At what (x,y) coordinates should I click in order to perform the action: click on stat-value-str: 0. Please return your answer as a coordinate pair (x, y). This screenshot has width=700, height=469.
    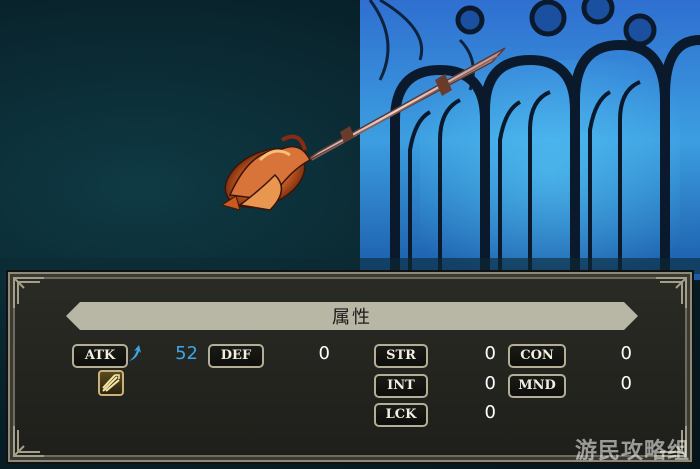
    Looking at the image, I should click on (490, 353).